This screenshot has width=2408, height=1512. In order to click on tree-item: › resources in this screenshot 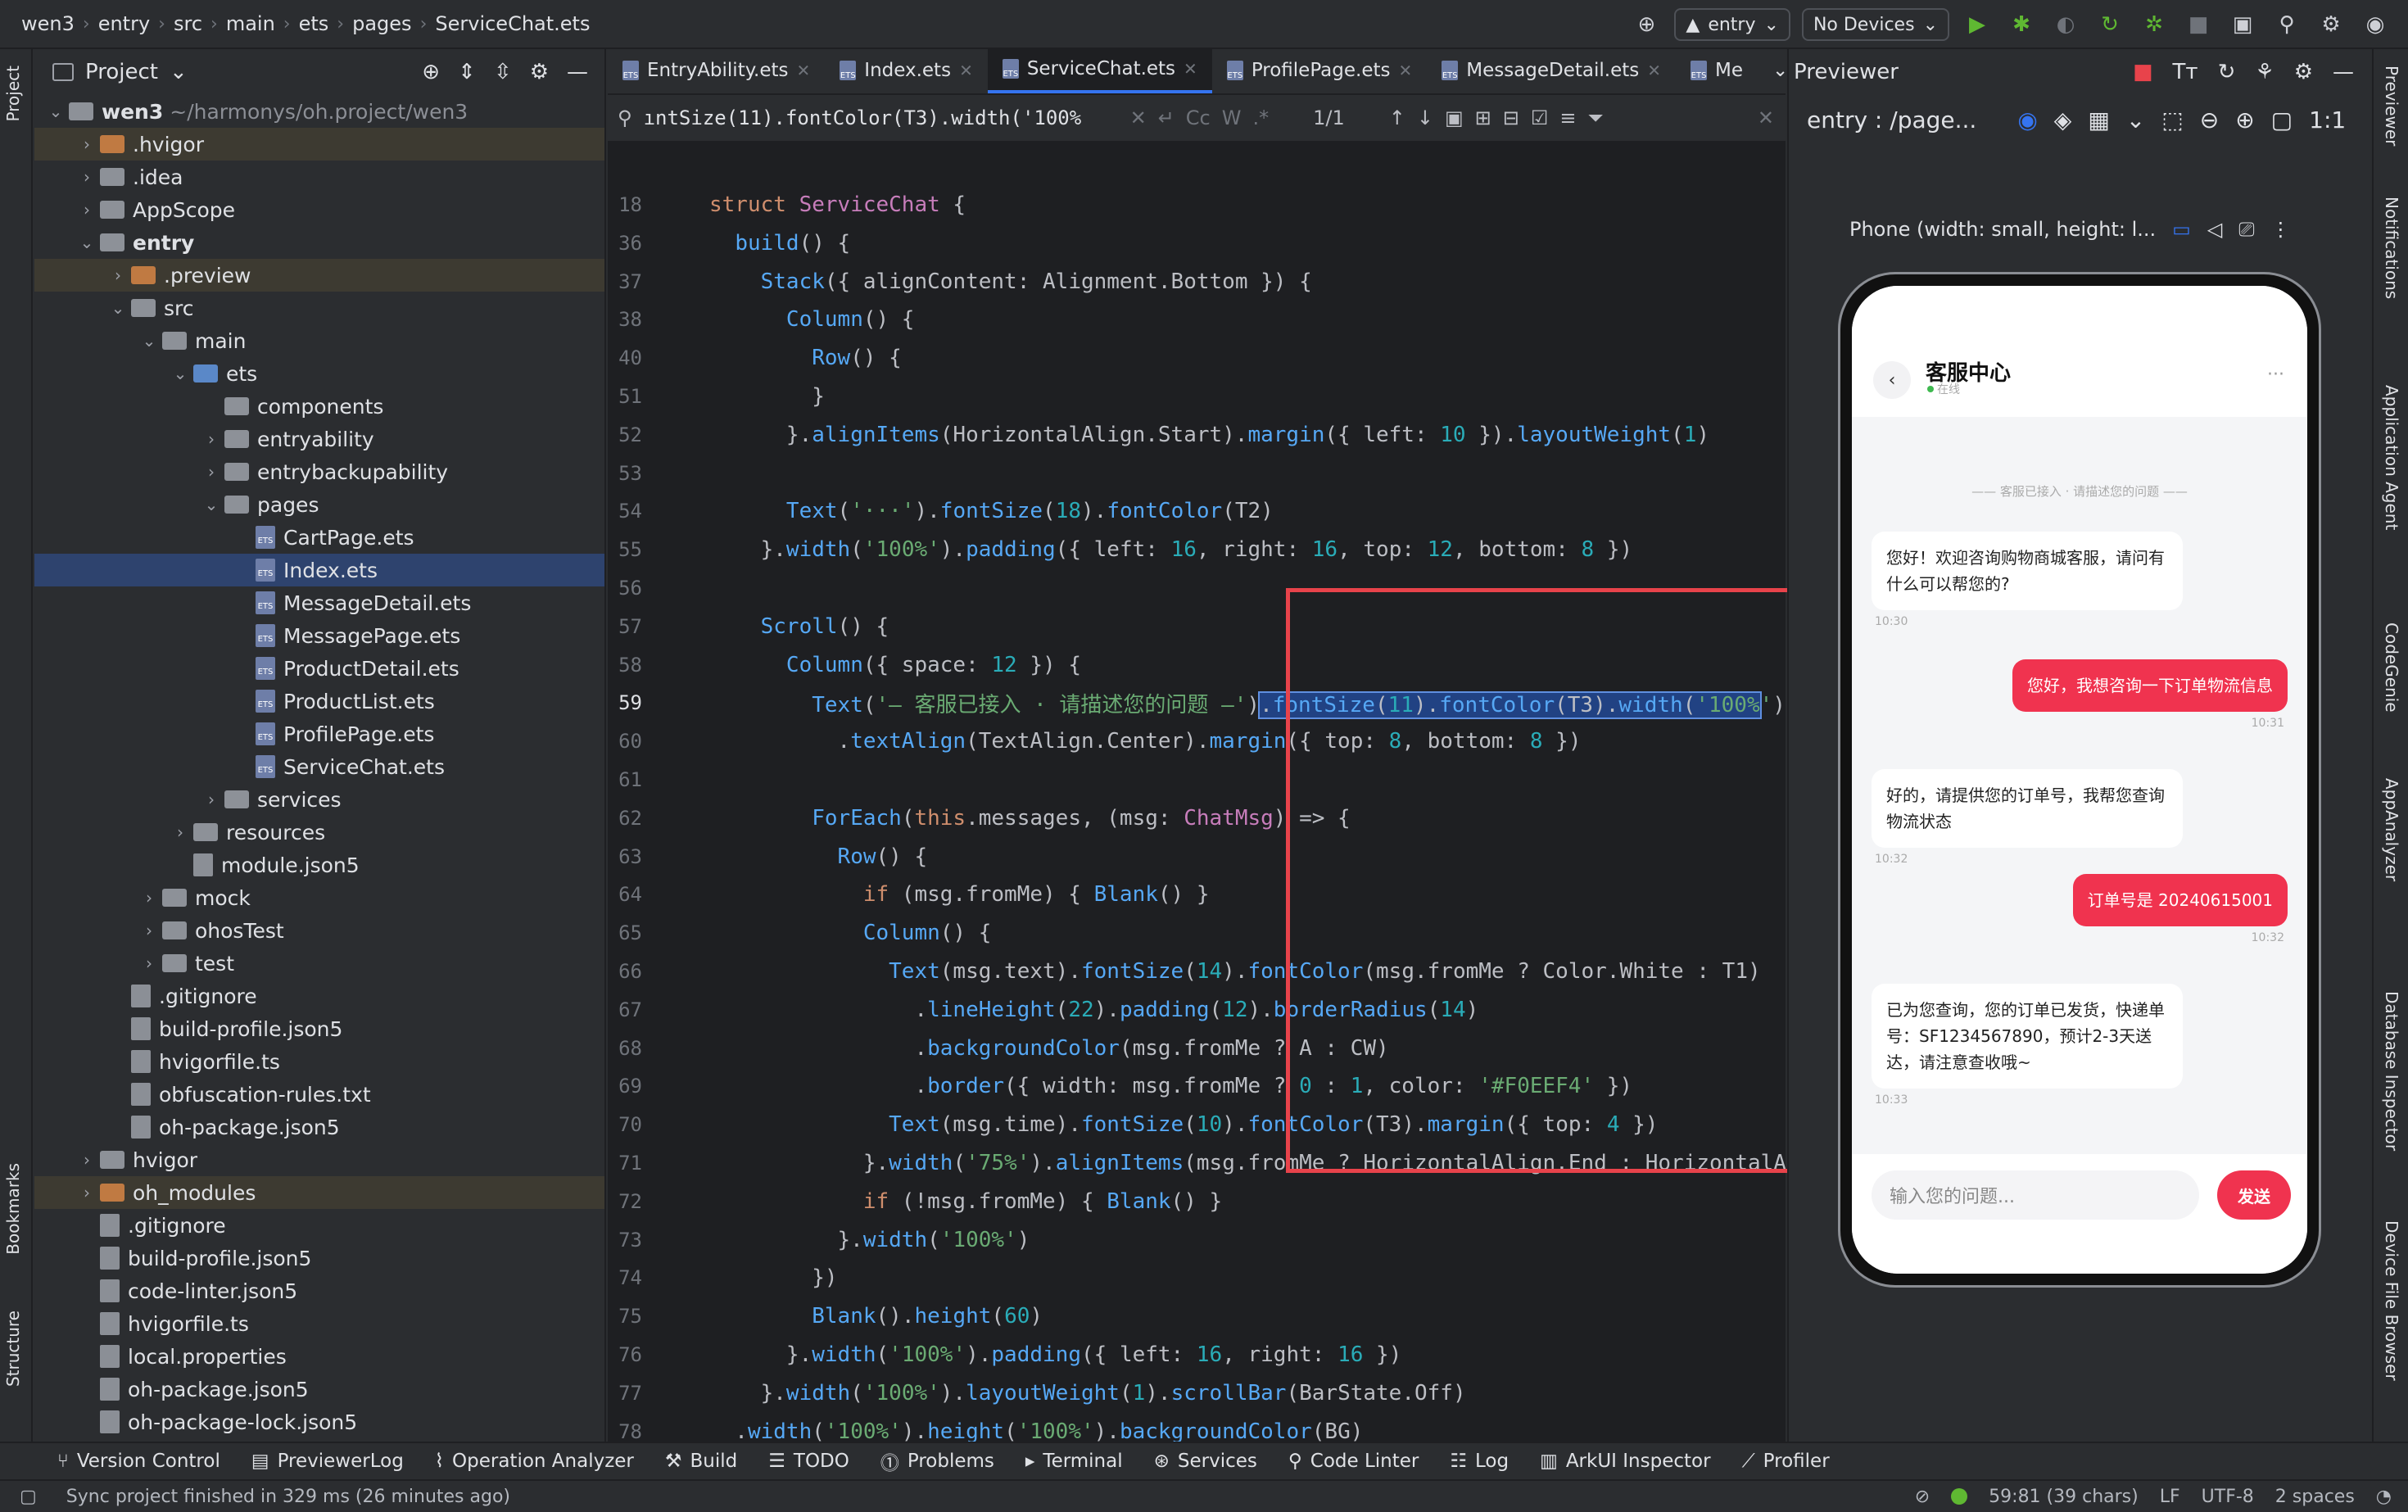, I will do `click(319, 832)`.